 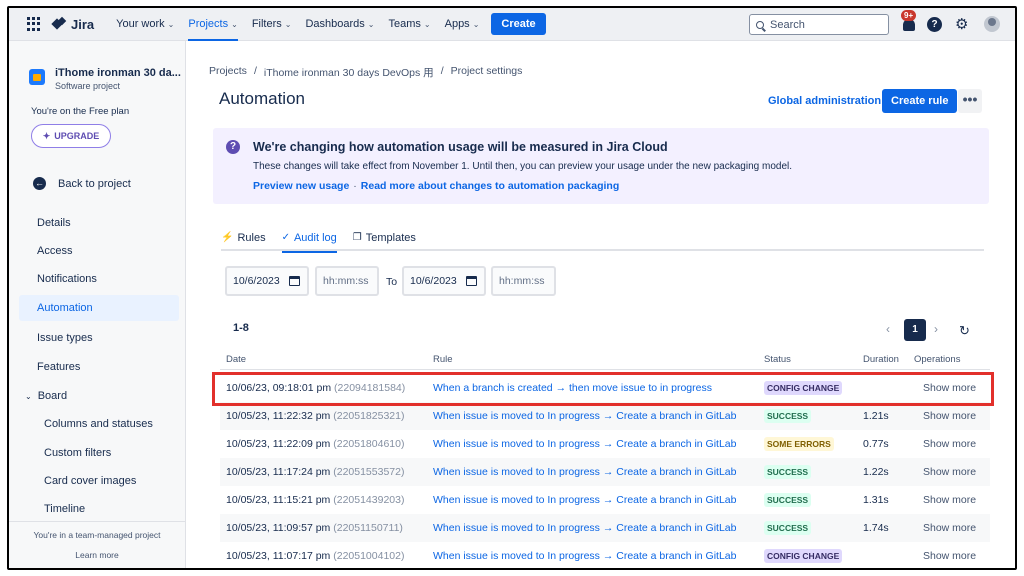 What do you see at coordinates (301, 186) in the screenshot?
I see `preview-usage-link: Preview new usage` at bounding box center [301, 186].